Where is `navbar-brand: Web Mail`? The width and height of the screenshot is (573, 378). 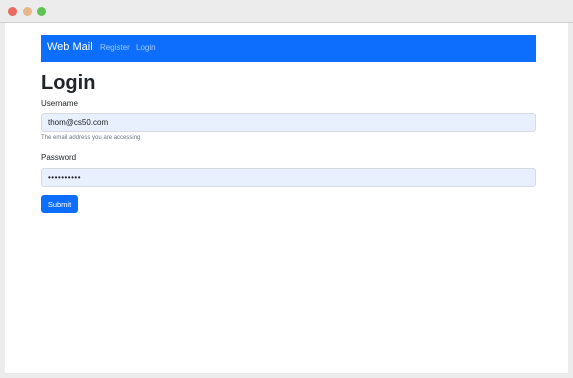
navbar-brand: Web Mail is located at coordinates (70, 47).